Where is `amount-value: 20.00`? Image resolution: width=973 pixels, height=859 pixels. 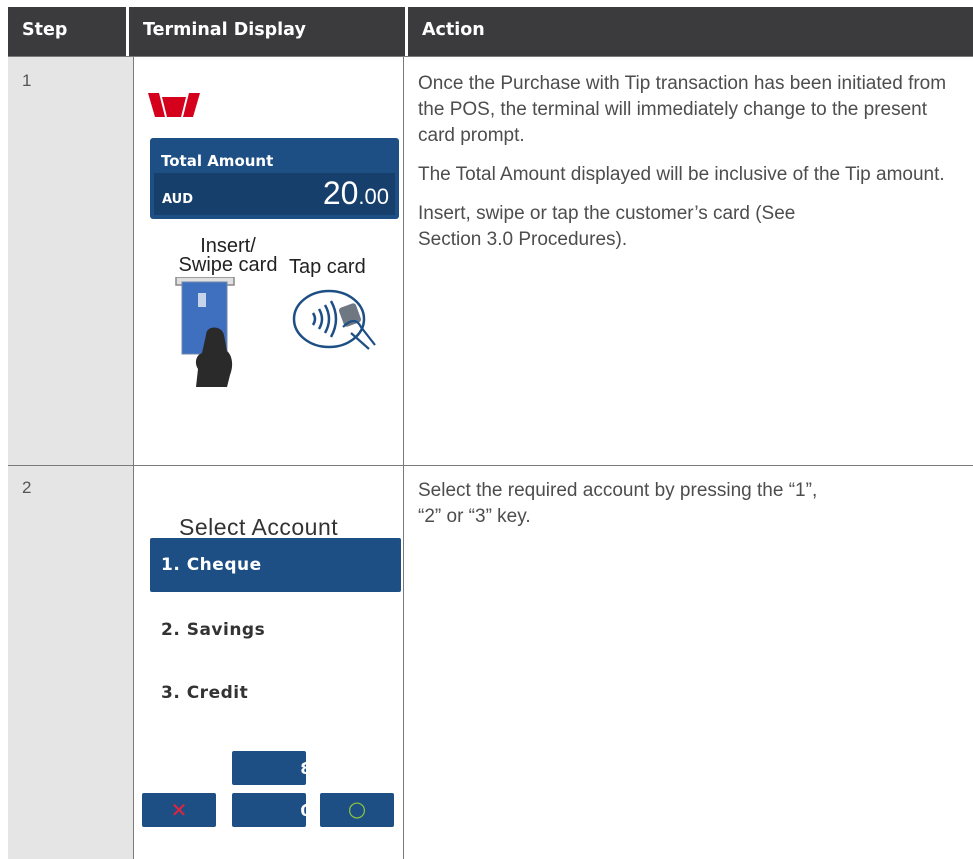 amount-value: 20.00 is located at coordinates (356, 193).